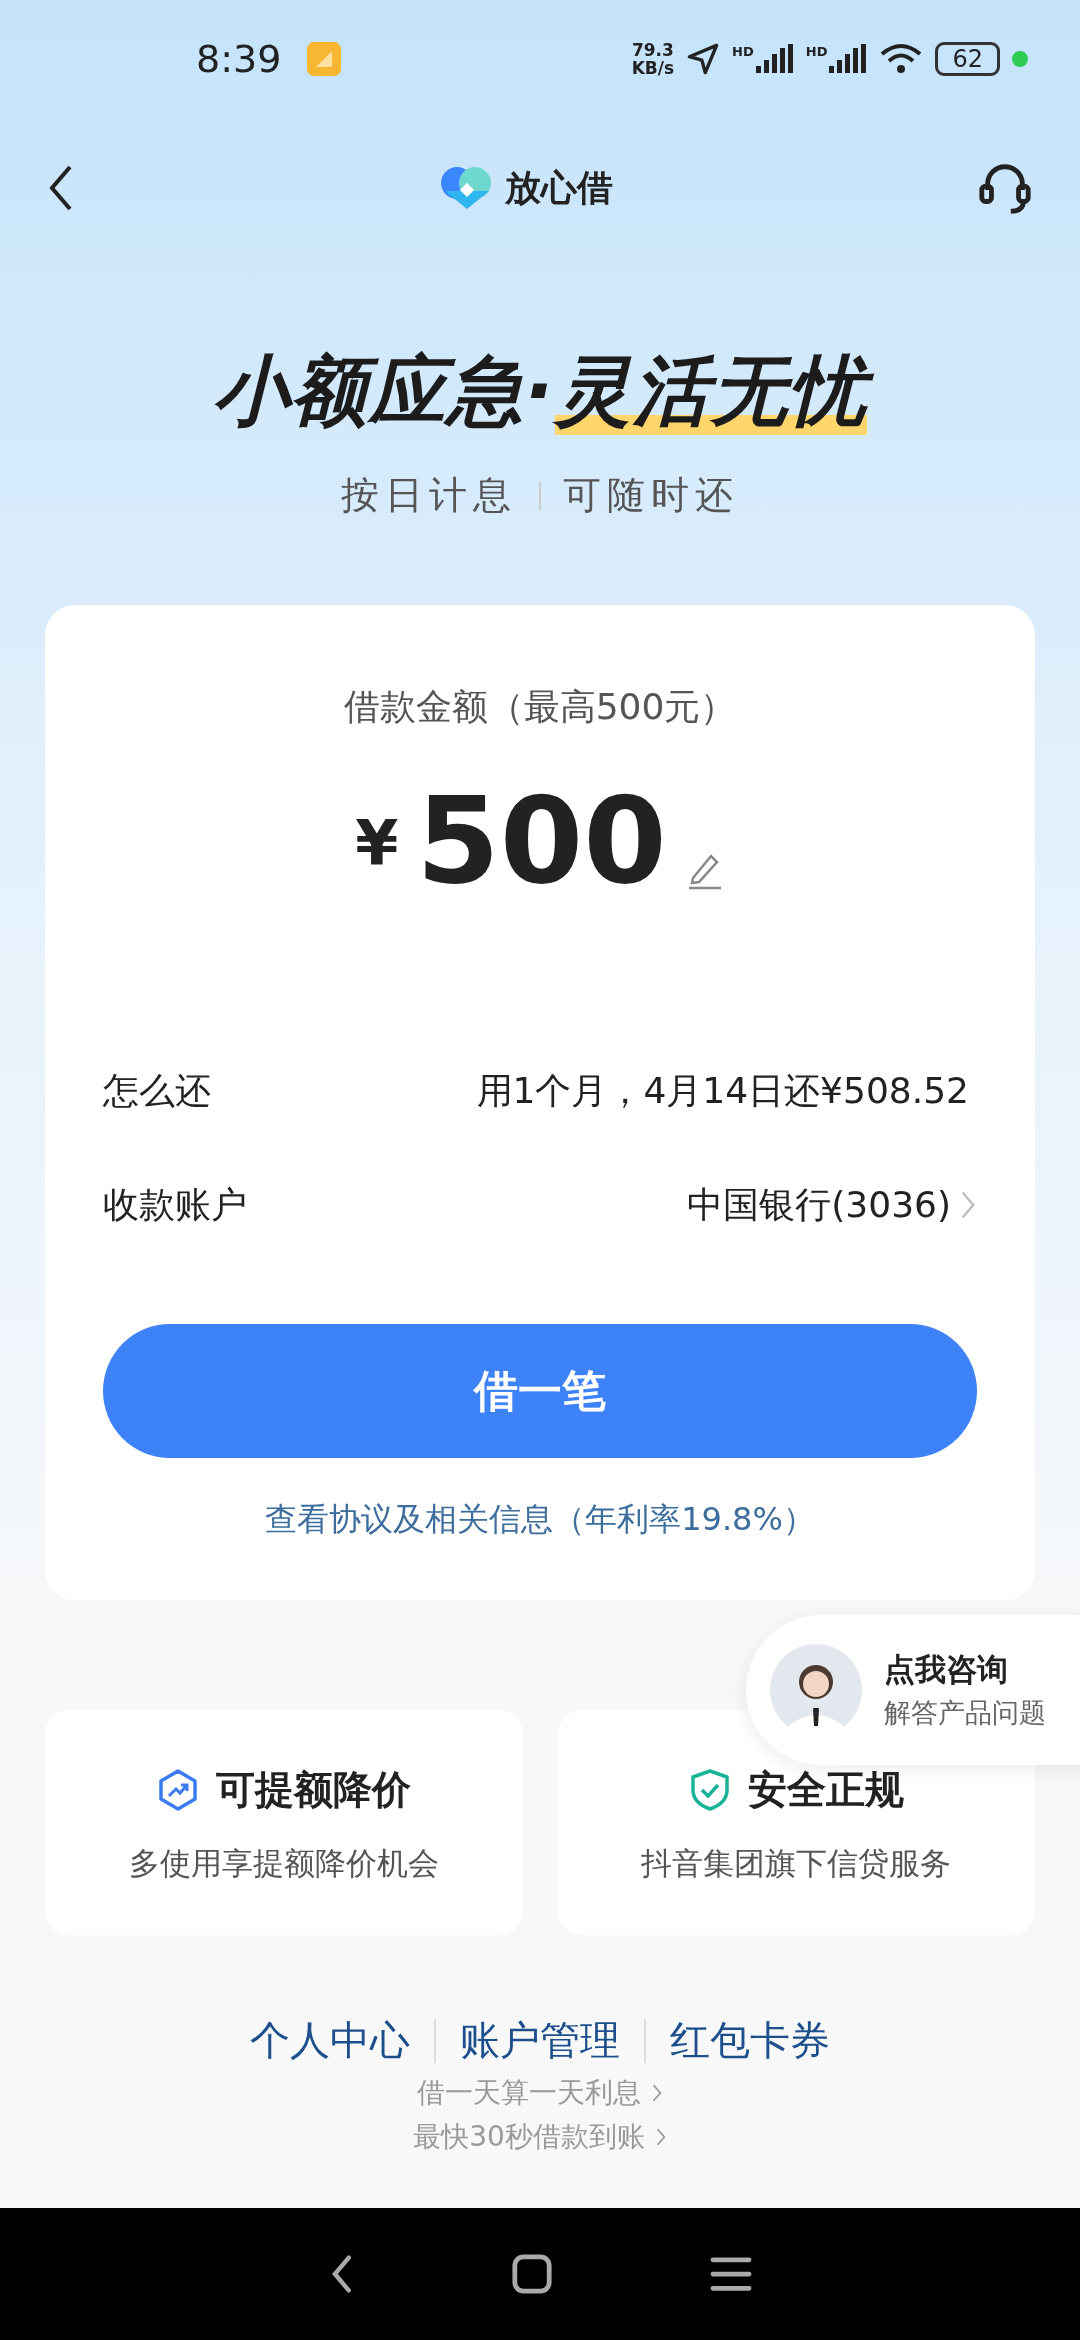 The width and height of the screenshot is (1080, 2340). What do you see at coordinates (377, 843) in the screenshot?
I see `currency-symbol: ¥` at bounding box center [377, 843].